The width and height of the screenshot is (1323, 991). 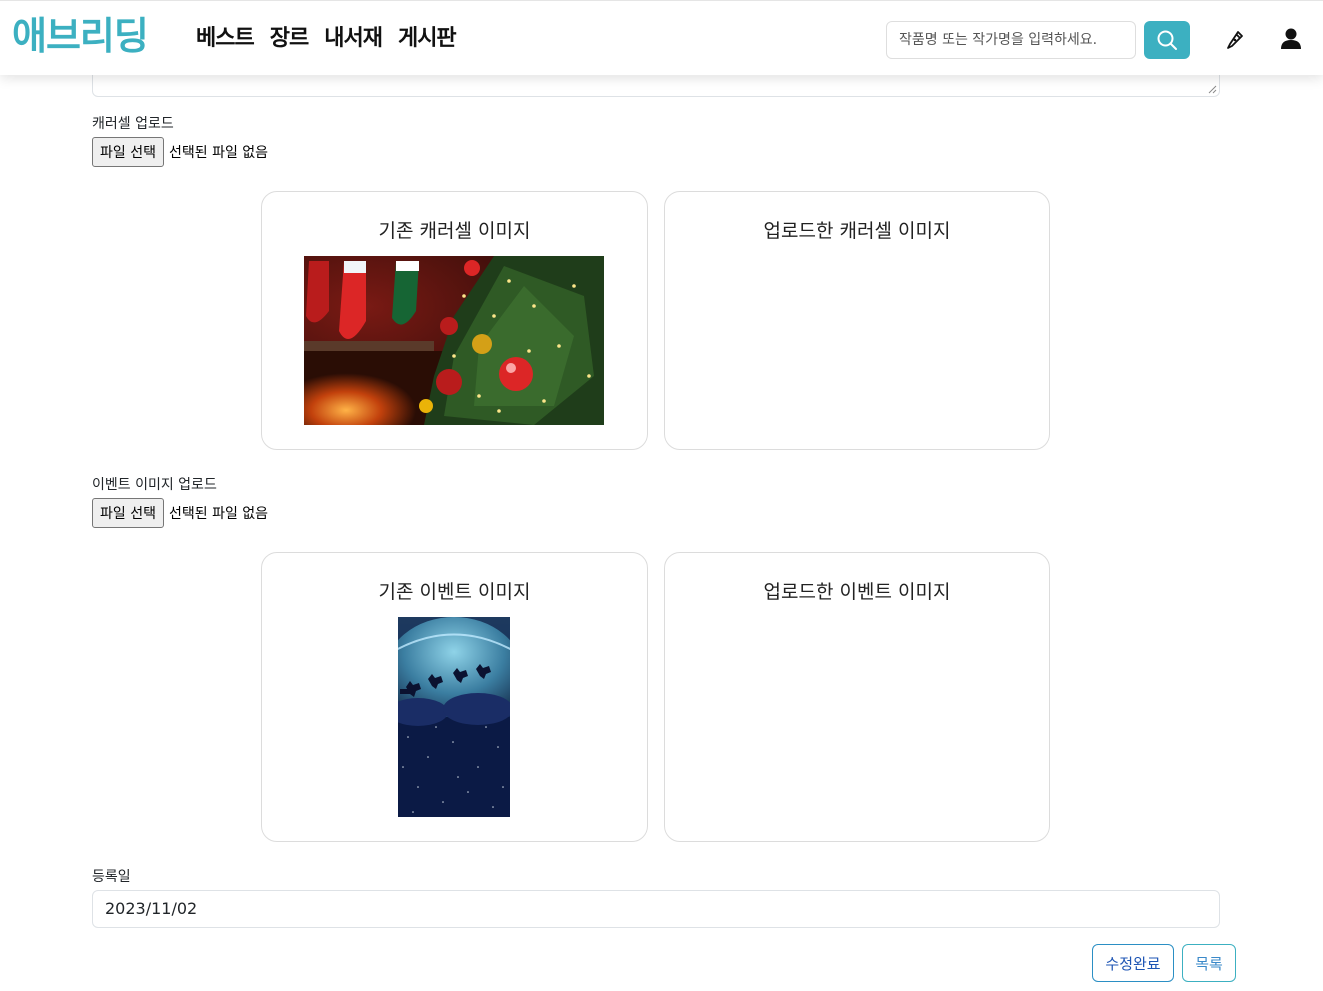 I want to click on event-upload-label: 이벤트 이미지 업로드, so click(x=154, y=485).